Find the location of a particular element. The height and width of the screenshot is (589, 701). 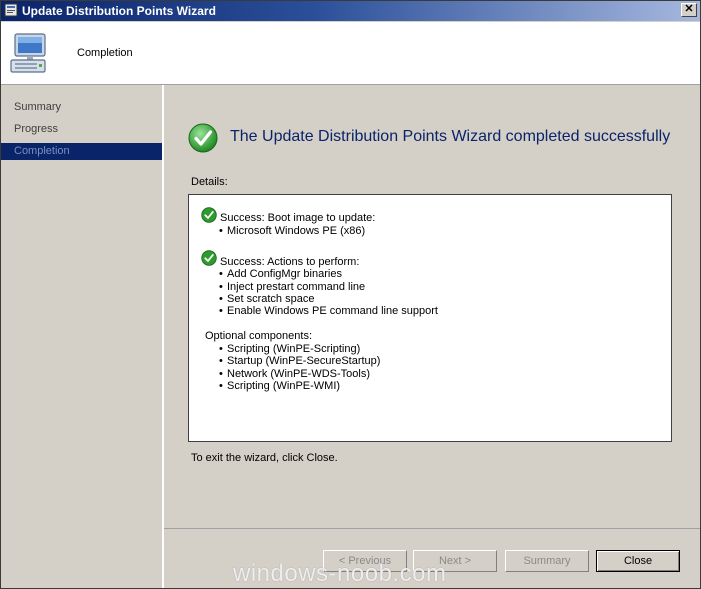

sidebar-item-completion: Completion is located at coordinates (81, 151).